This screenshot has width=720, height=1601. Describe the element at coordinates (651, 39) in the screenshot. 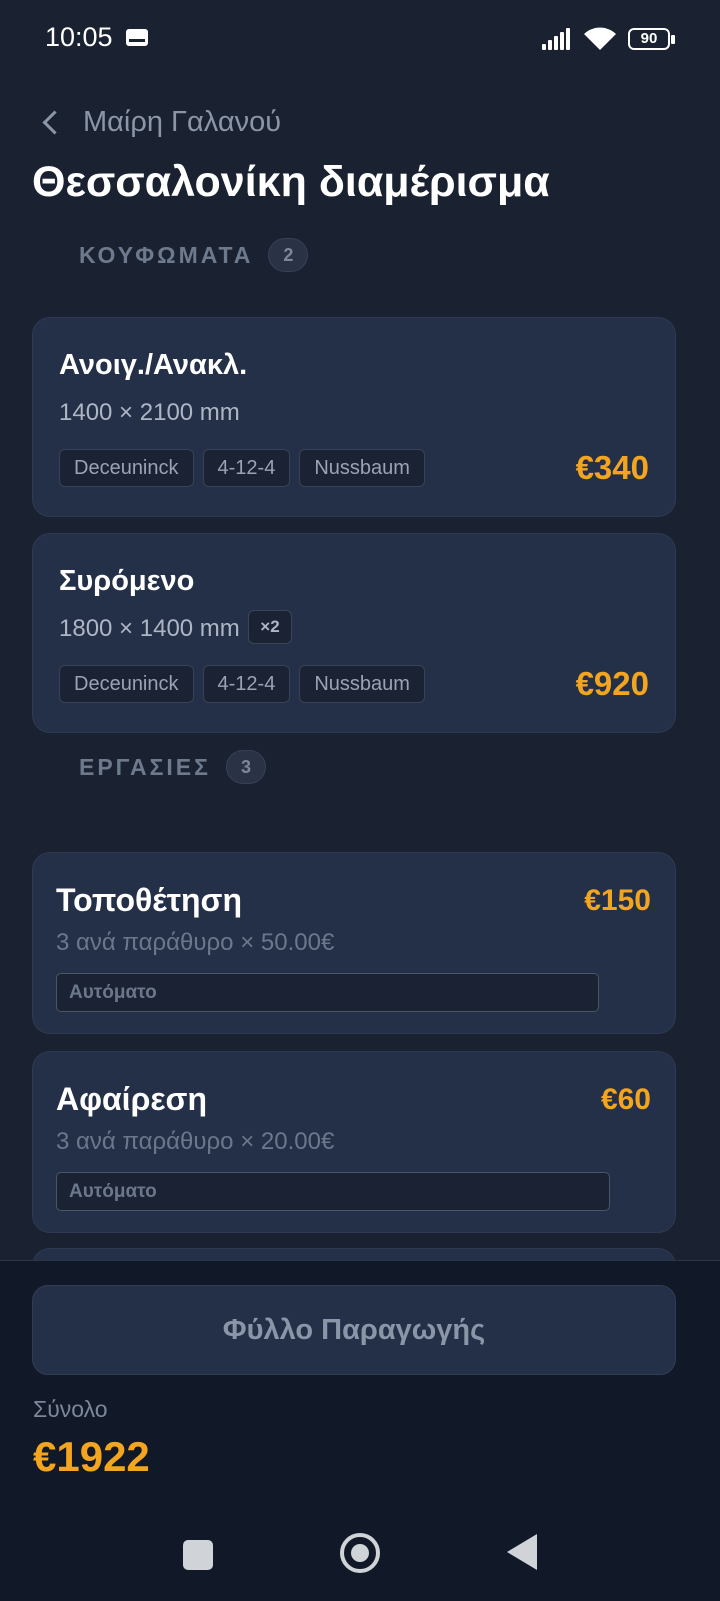

I see `battery-icon: 90` at that location.